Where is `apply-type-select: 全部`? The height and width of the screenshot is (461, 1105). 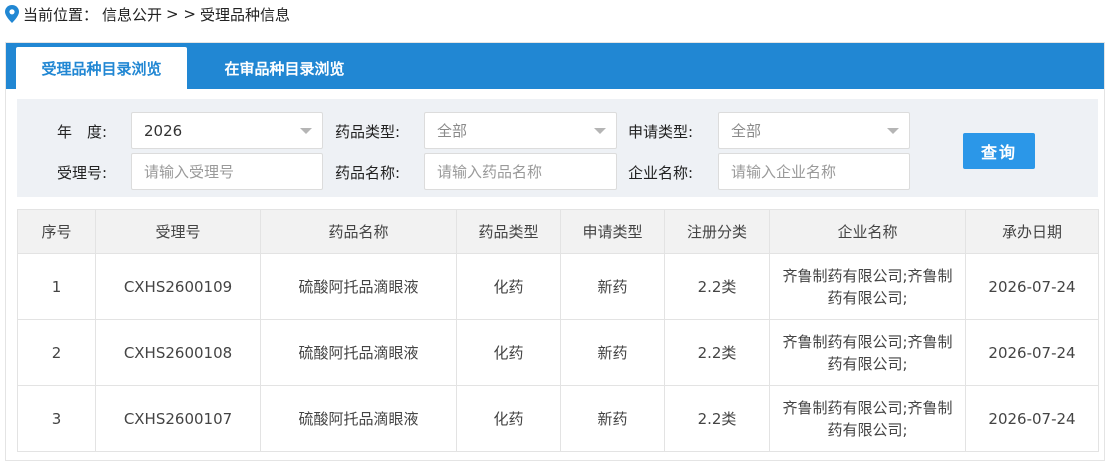 apply-type-select: 全部 is located at coordinates (814, 130).